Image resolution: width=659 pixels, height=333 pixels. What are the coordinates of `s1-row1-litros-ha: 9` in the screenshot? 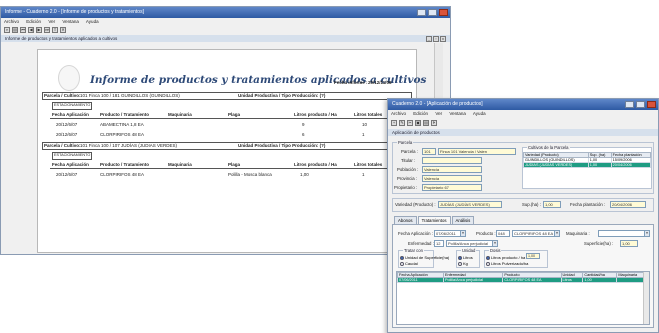 It's located at (303, 124).